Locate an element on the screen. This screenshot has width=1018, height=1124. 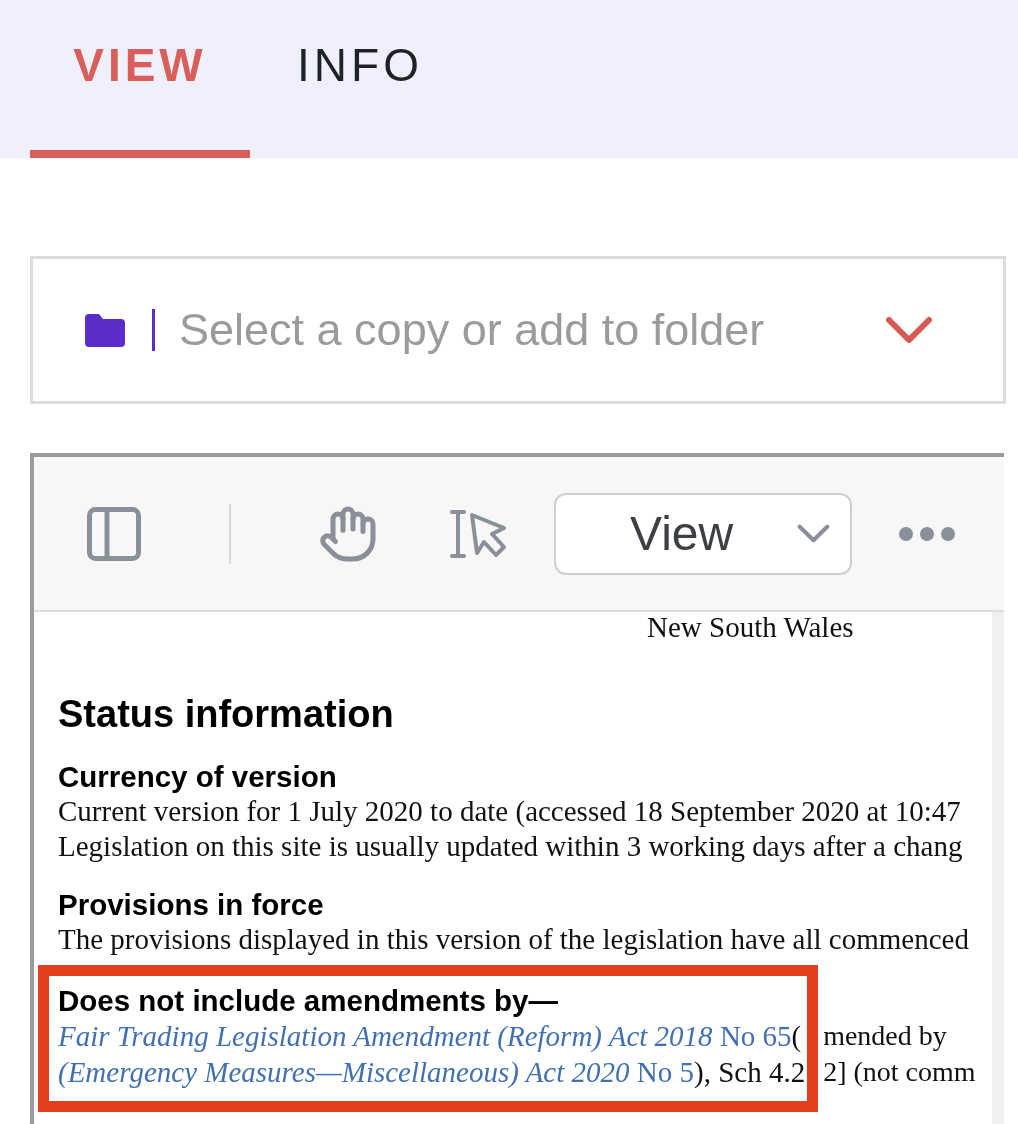
amendment-text: (Emergency Measures—Miscellaneous) Act 2020 No 5), Sch 4.2 is located at coordinates (432, 1072).